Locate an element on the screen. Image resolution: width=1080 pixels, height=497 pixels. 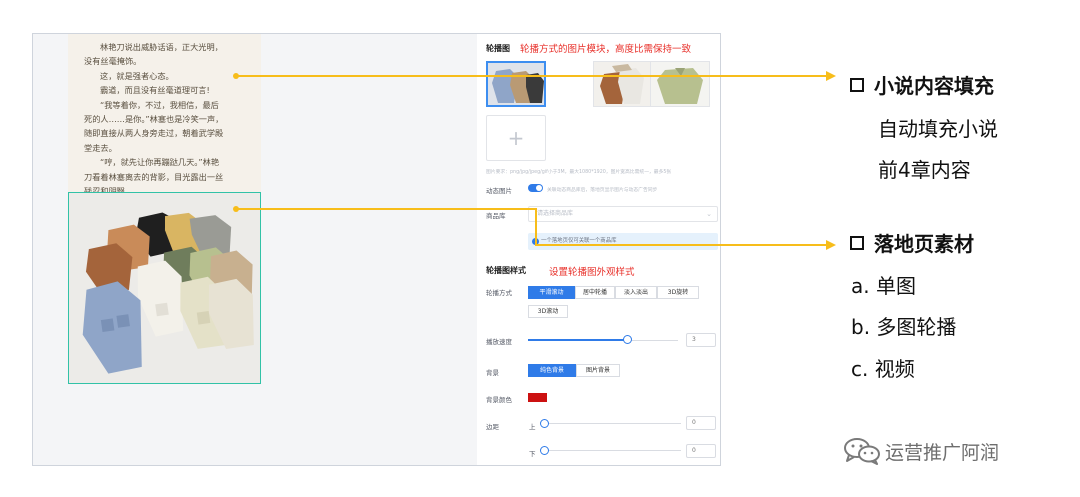
watermark: 运营推广阿润 is located at coordinates (921, 451).